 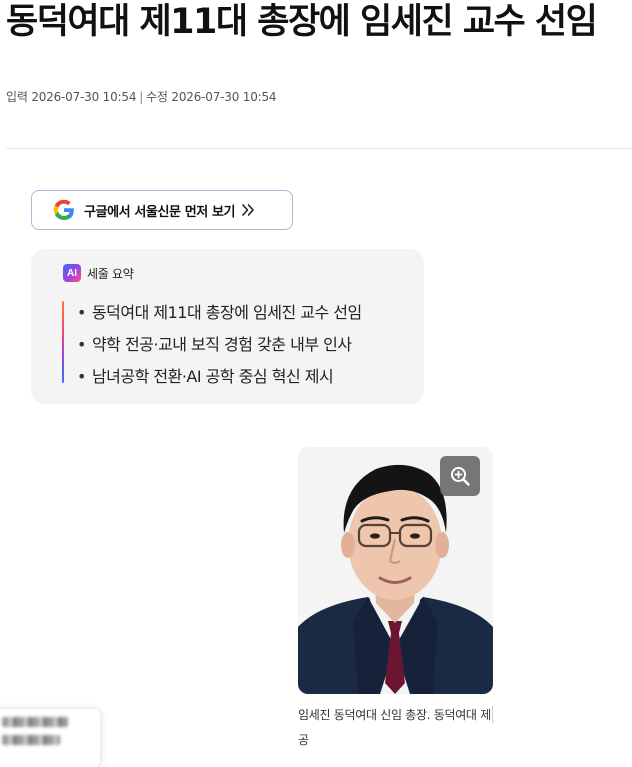 I want to click on article-headline: 동덕여대 제11대 총장에 임세진 교수 선임, so click(x=302, y=22).